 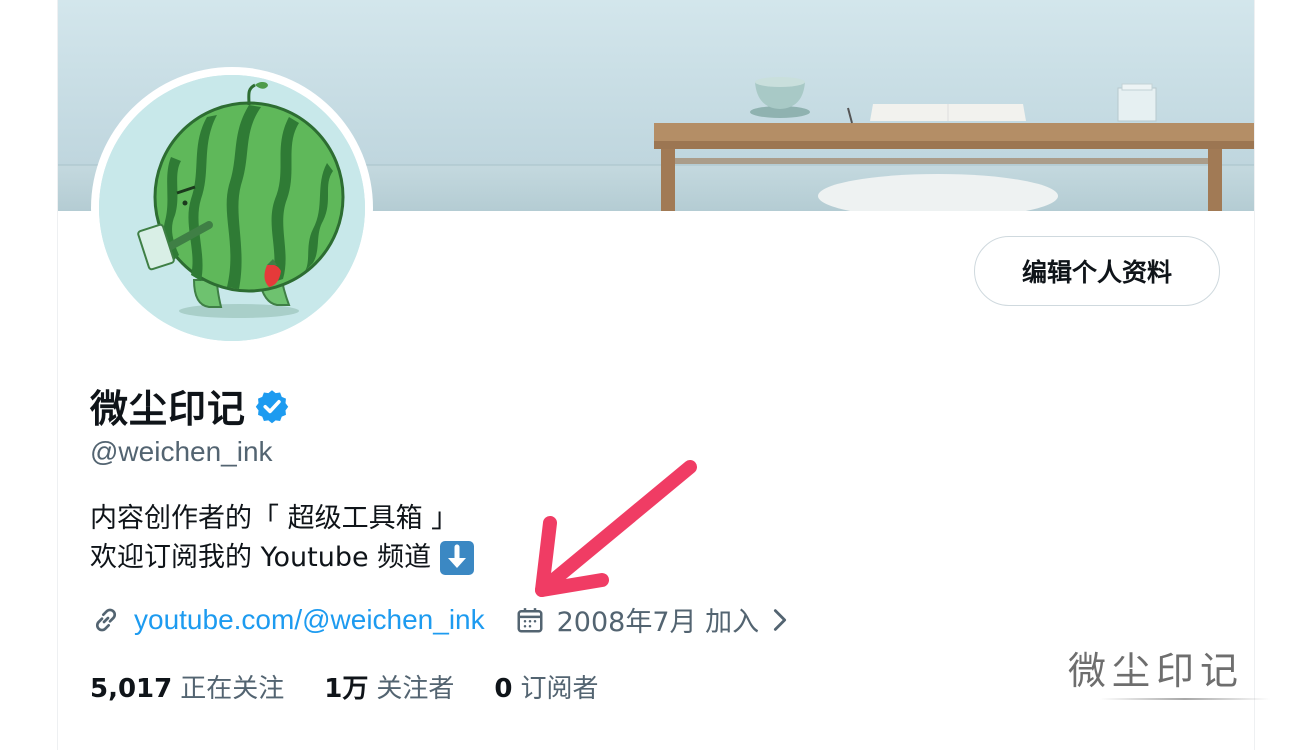 What do you see at coordinates (415, 689) in the screenshot?
I see `followers-label: 关注者` at bounding box center [415, 689].